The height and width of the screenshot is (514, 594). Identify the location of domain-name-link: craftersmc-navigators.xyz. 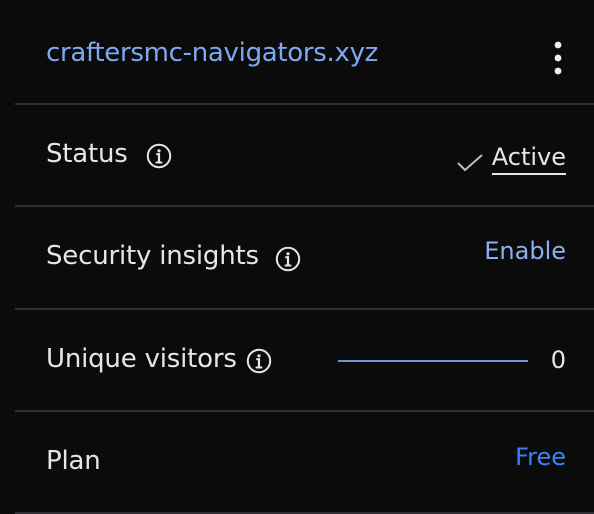
(212, 53).